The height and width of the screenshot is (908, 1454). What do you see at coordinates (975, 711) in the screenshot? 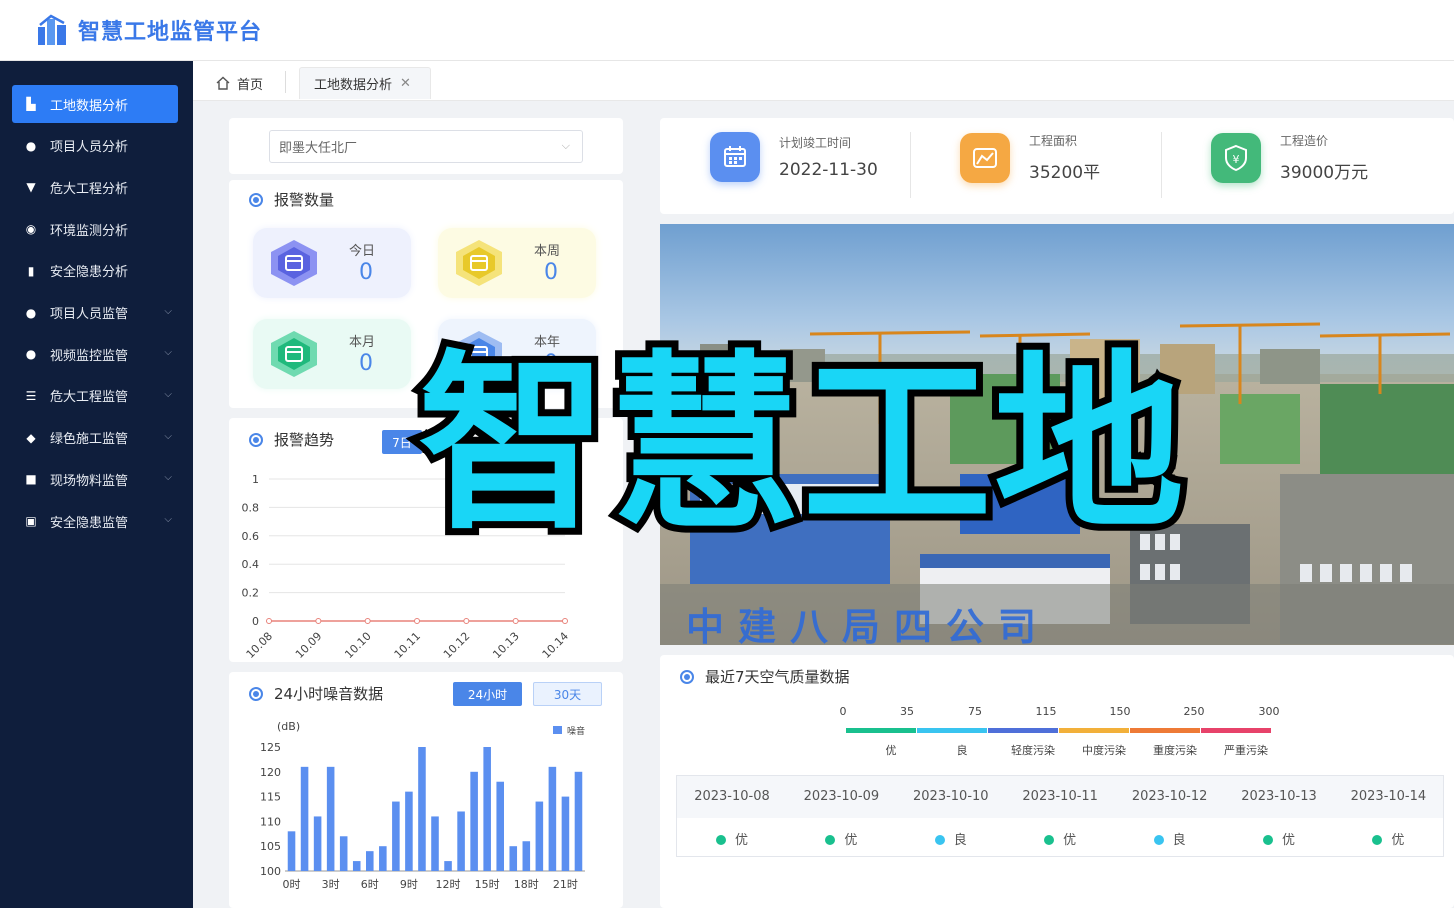
I see `aq-scale-value: 75` at bounding box center [975, 711].